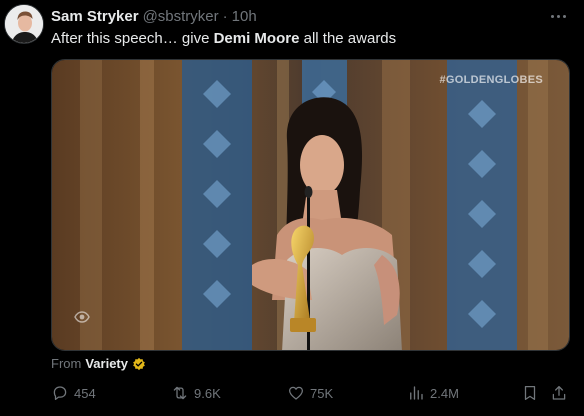 The height and width of the screenshot is (416, 584). I want to click on reply-count: 454, so click(85, 393).